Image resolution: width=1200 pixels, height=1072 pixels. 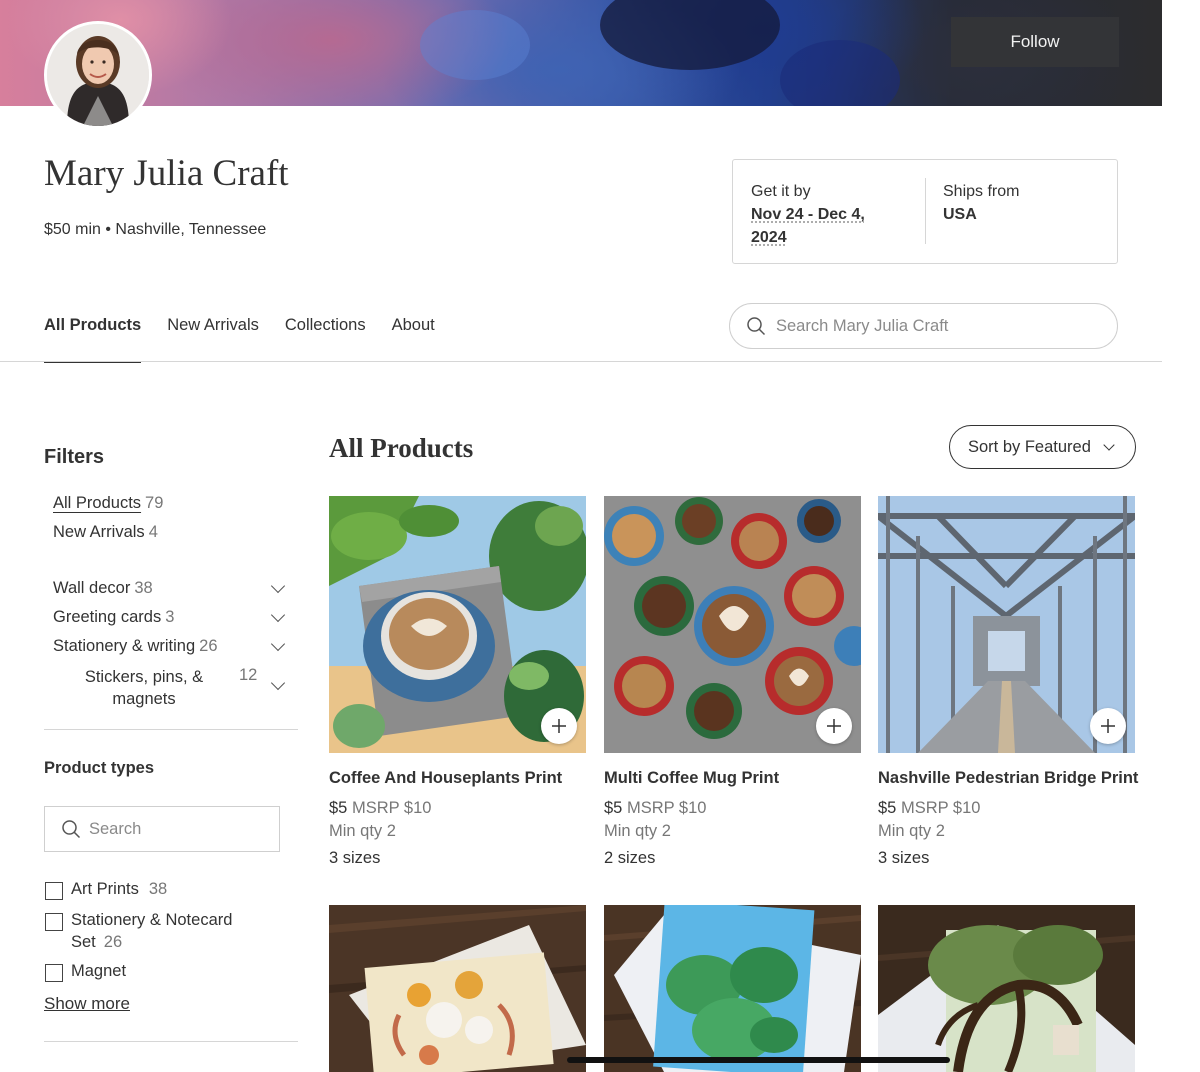 What do you see at coordinates (153, 532) in the screenshot?
I see `filter-count: 4` at bounding box center [153, 532].